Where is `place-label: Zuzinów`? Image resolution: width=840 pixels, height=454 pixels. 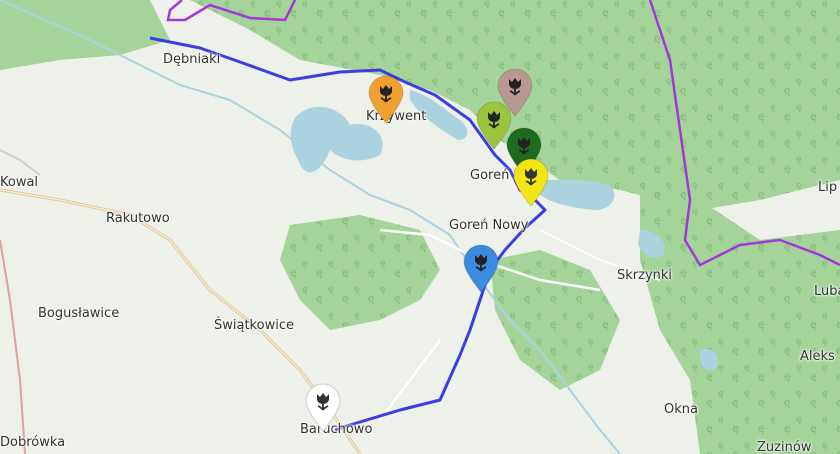 place-label: Zuzinów is located at coordinates (784, 447).